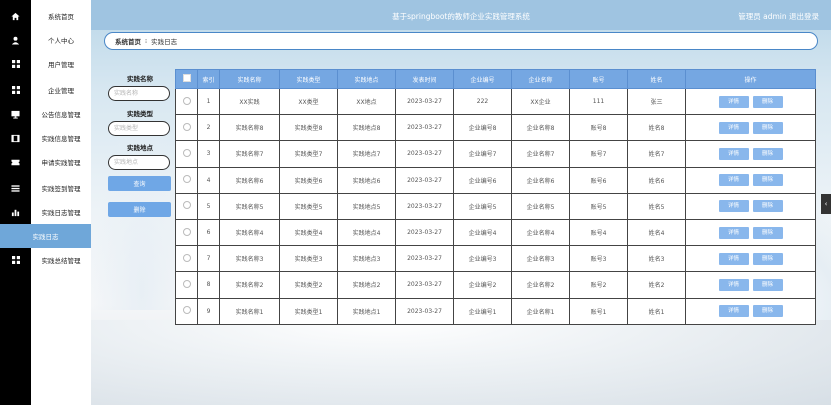 This screenshot has height=405, width=831. What do you see at coordinates (139, 209) in the screenshot?
I see `batch-delete-button: 删除` at bounding box center [139, 209].